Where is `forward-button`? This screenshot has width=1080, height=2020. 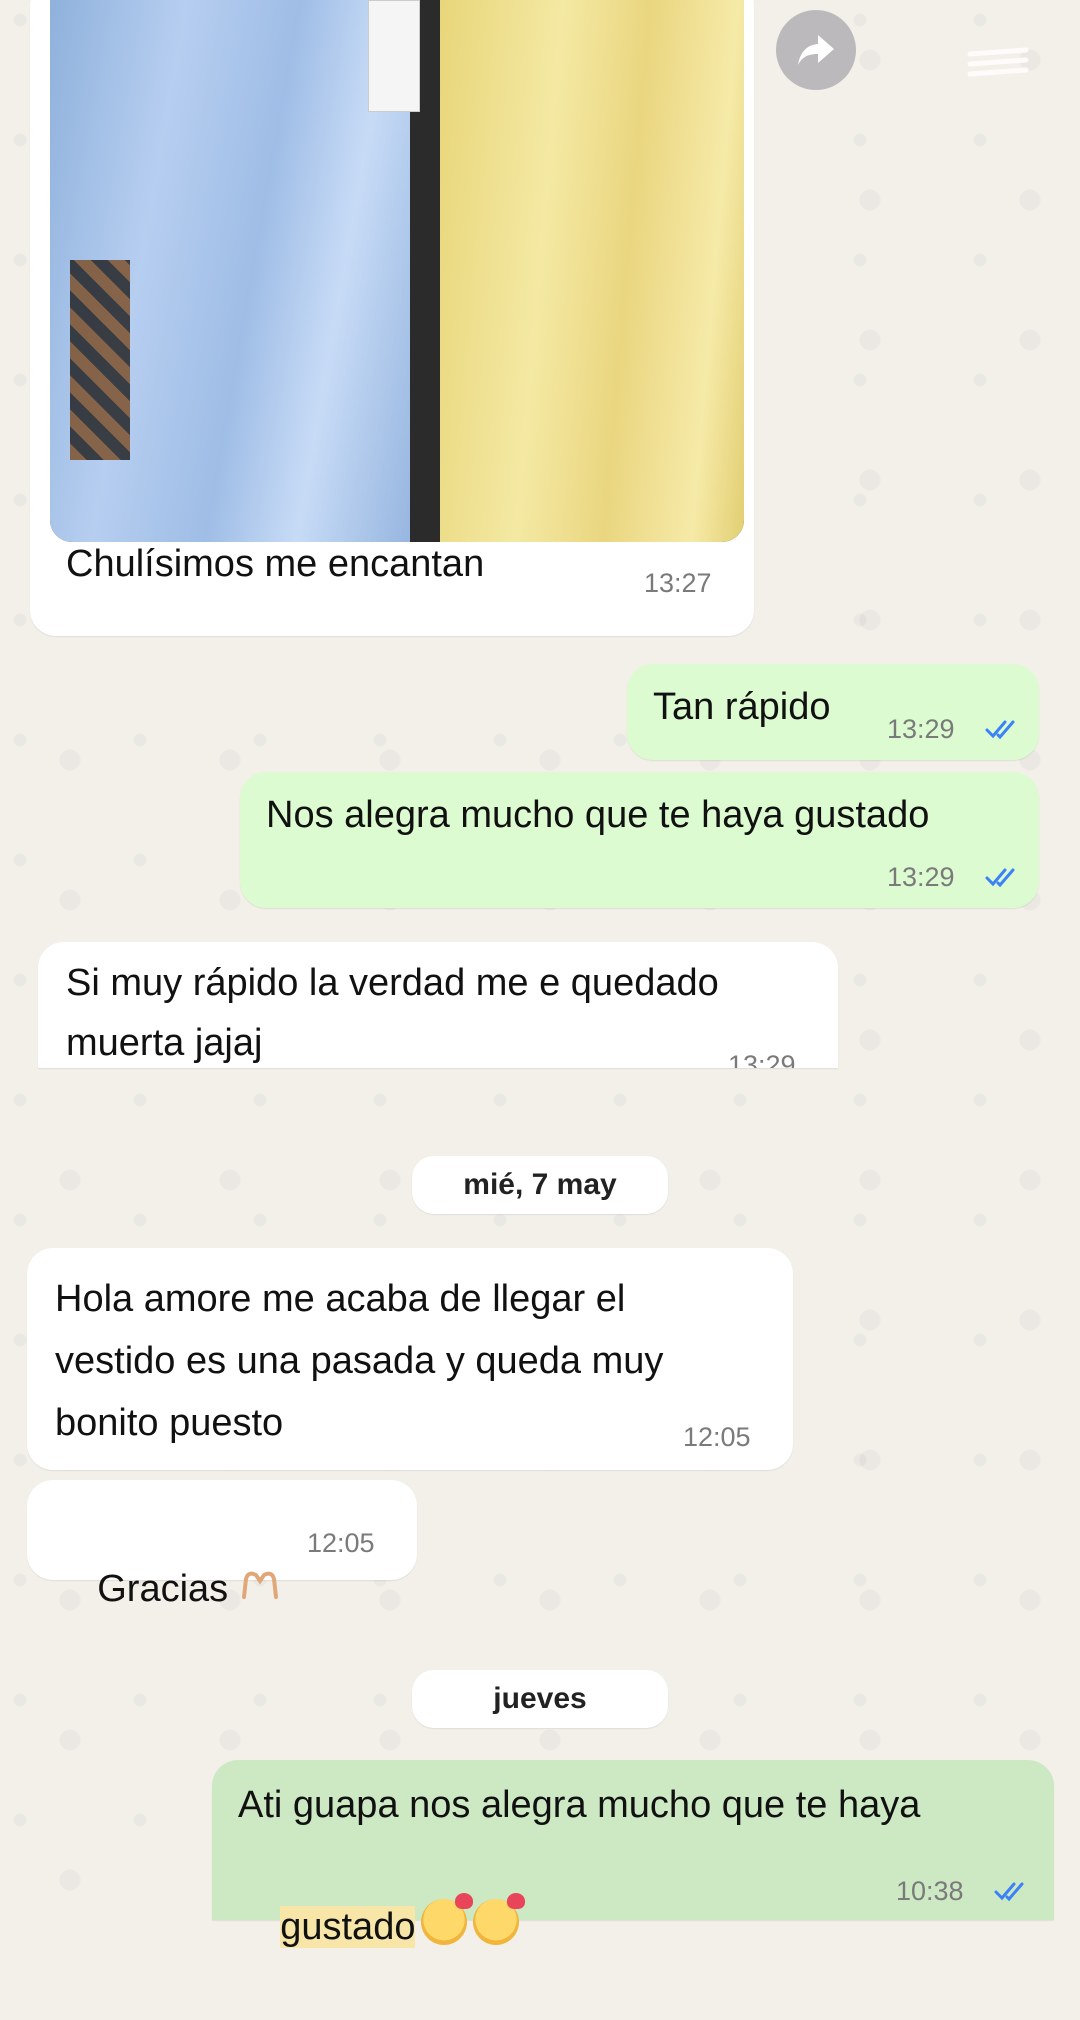
forward-button is located at coordinates (816, 50).